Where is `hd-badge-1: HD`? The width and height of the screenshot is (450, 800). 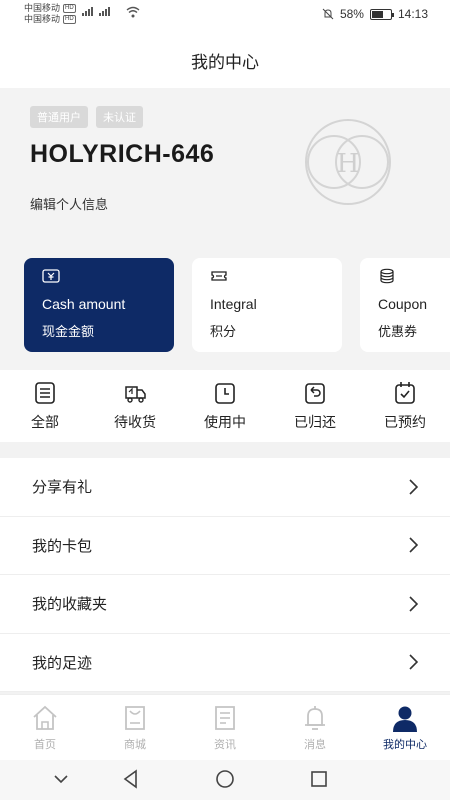
hd-badge-1: HD is located at coordinates (69, 8).